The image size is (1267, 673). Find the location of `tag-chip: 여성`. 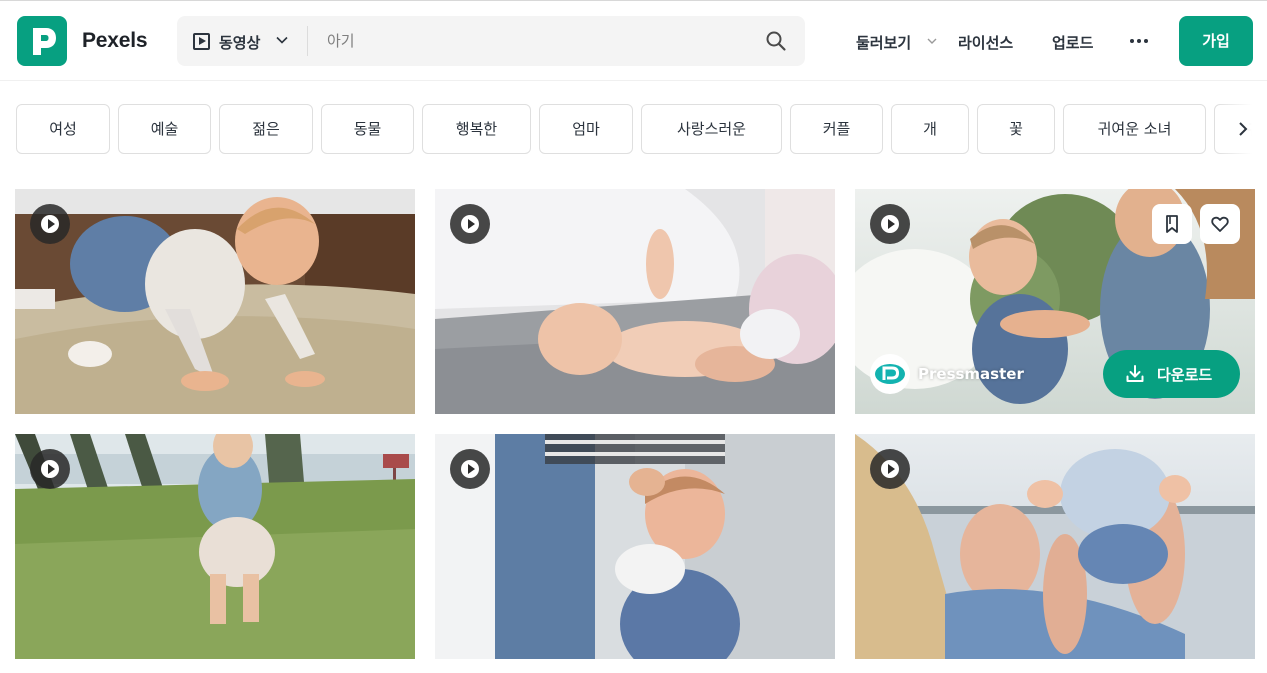

tag-chip: 여성 is located at coordinates (63, 129).